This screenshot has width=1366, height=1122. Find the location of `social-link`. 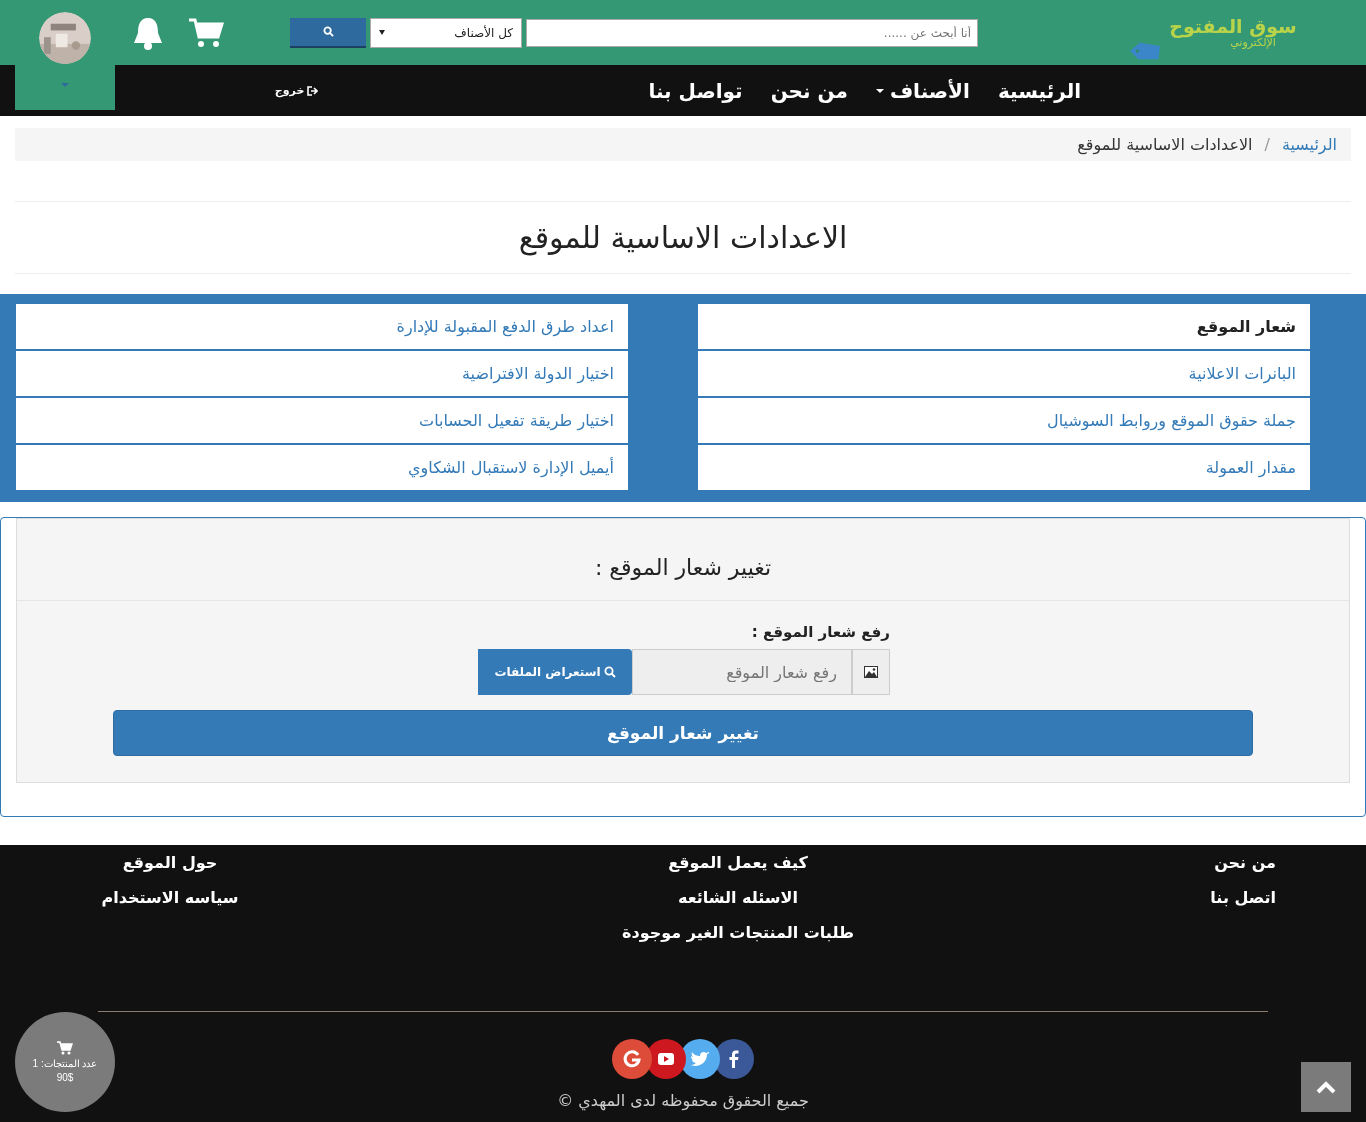

social-link is located at coordinates (632, 1059).